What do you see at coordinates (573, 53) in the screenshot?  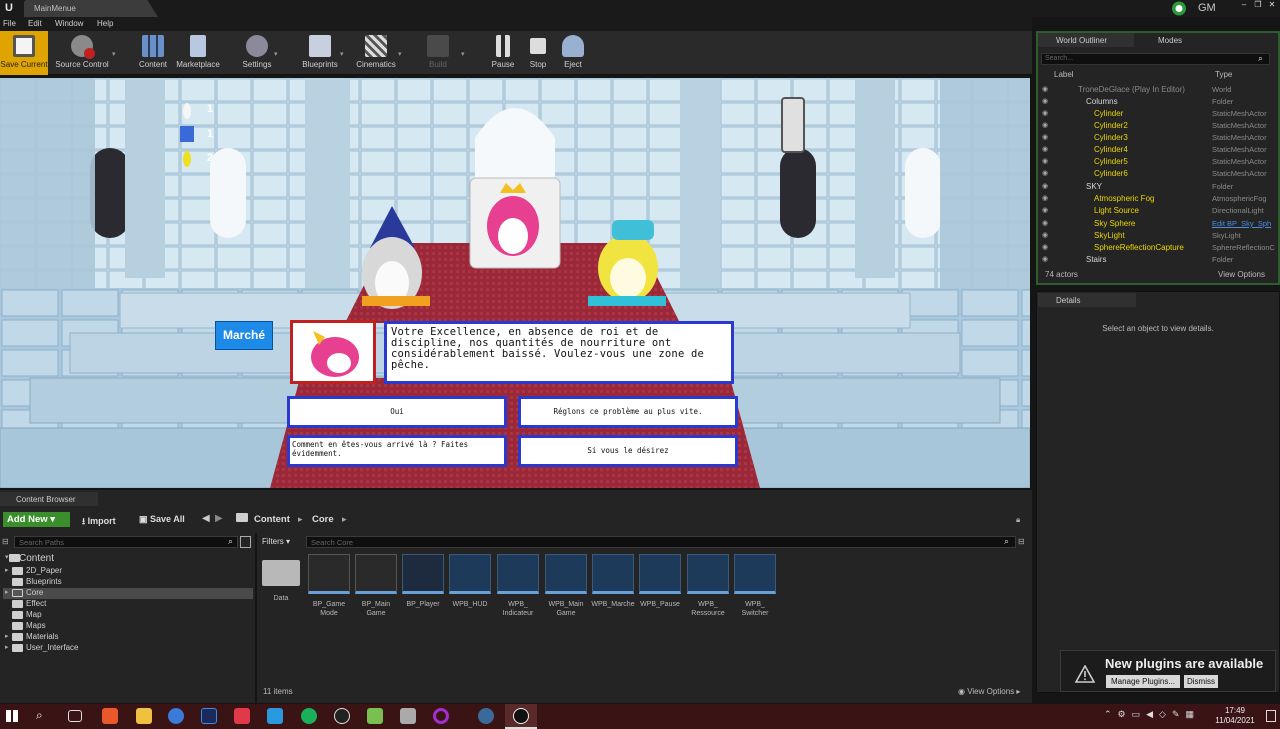 I see `eject-button: Eject` at bounding box center [573, 53].